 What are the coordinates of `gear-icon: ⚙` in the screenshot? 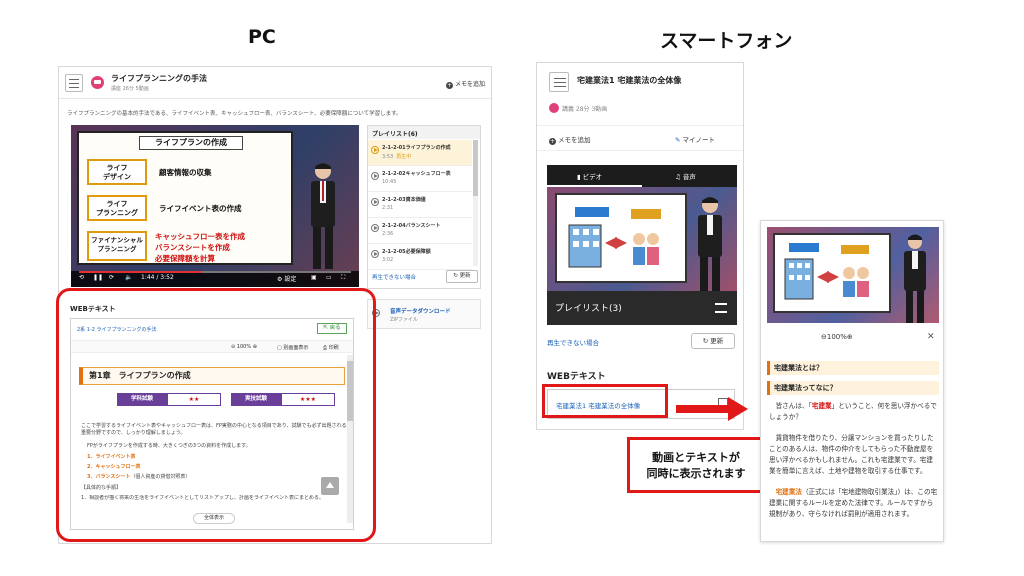 It's located at (280, 279).